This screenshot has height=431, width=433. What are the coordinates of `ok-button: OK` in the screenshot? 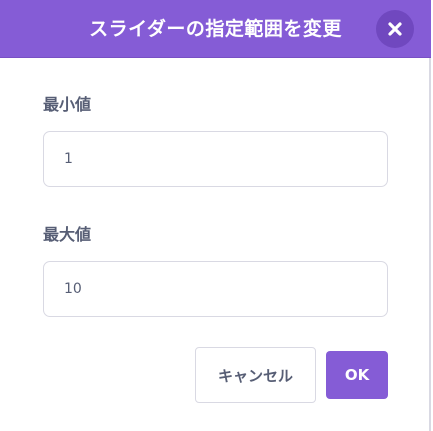 It's located at (357, 375).